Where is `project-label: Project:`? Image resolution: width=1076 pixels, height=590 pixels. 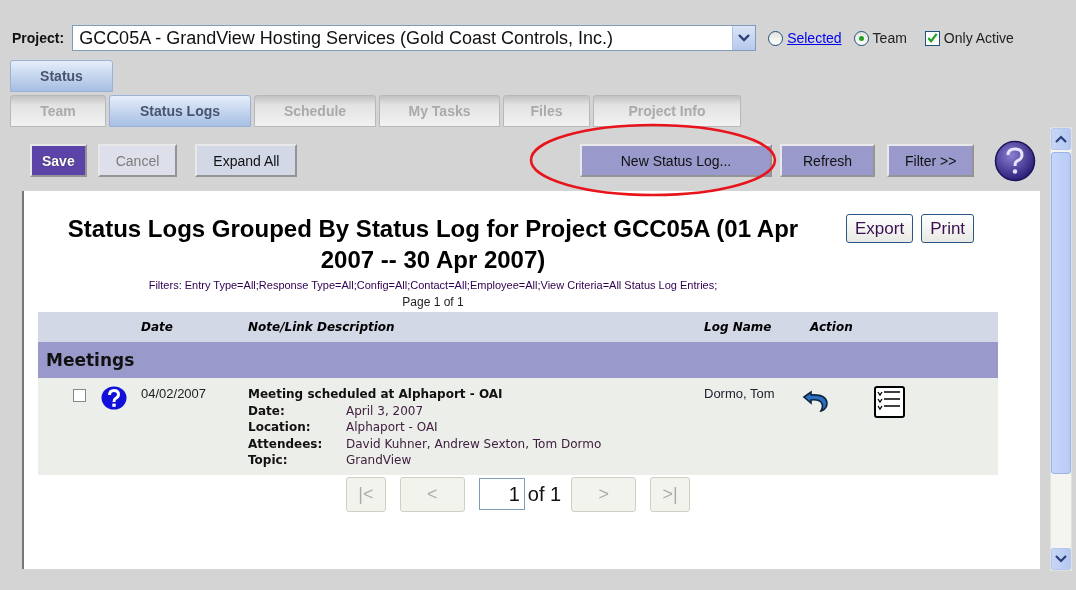 project-label: Project: is located at coordinates (38, 38).